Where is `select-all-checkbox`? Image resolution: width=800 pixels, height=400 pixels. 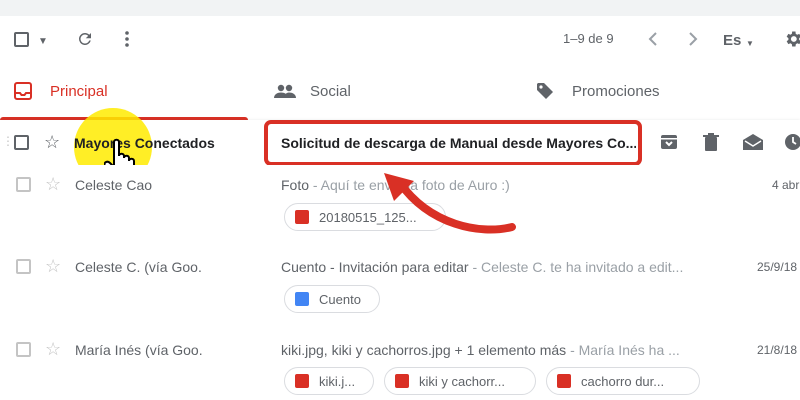
select-all-checkbox is located at coordinates (21, 39).